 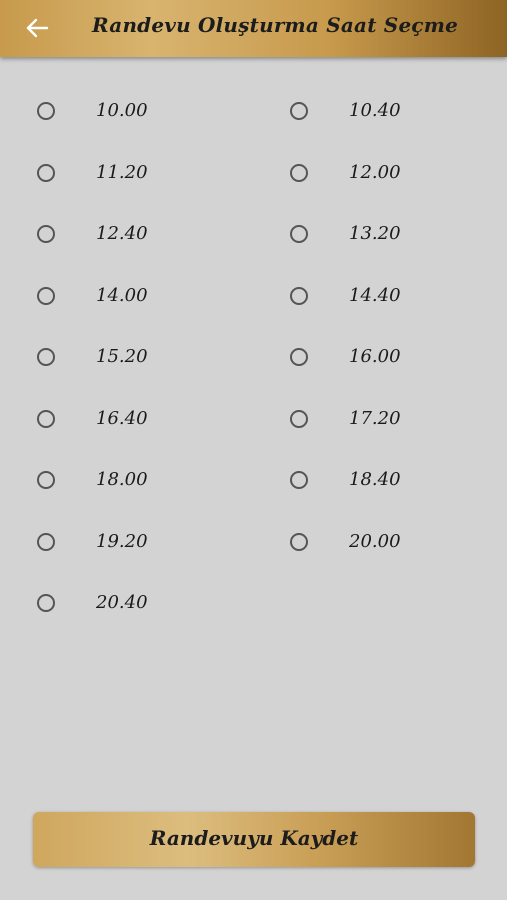 I want to click on time-slot-option: 13.20, so click(x=398, y=238).